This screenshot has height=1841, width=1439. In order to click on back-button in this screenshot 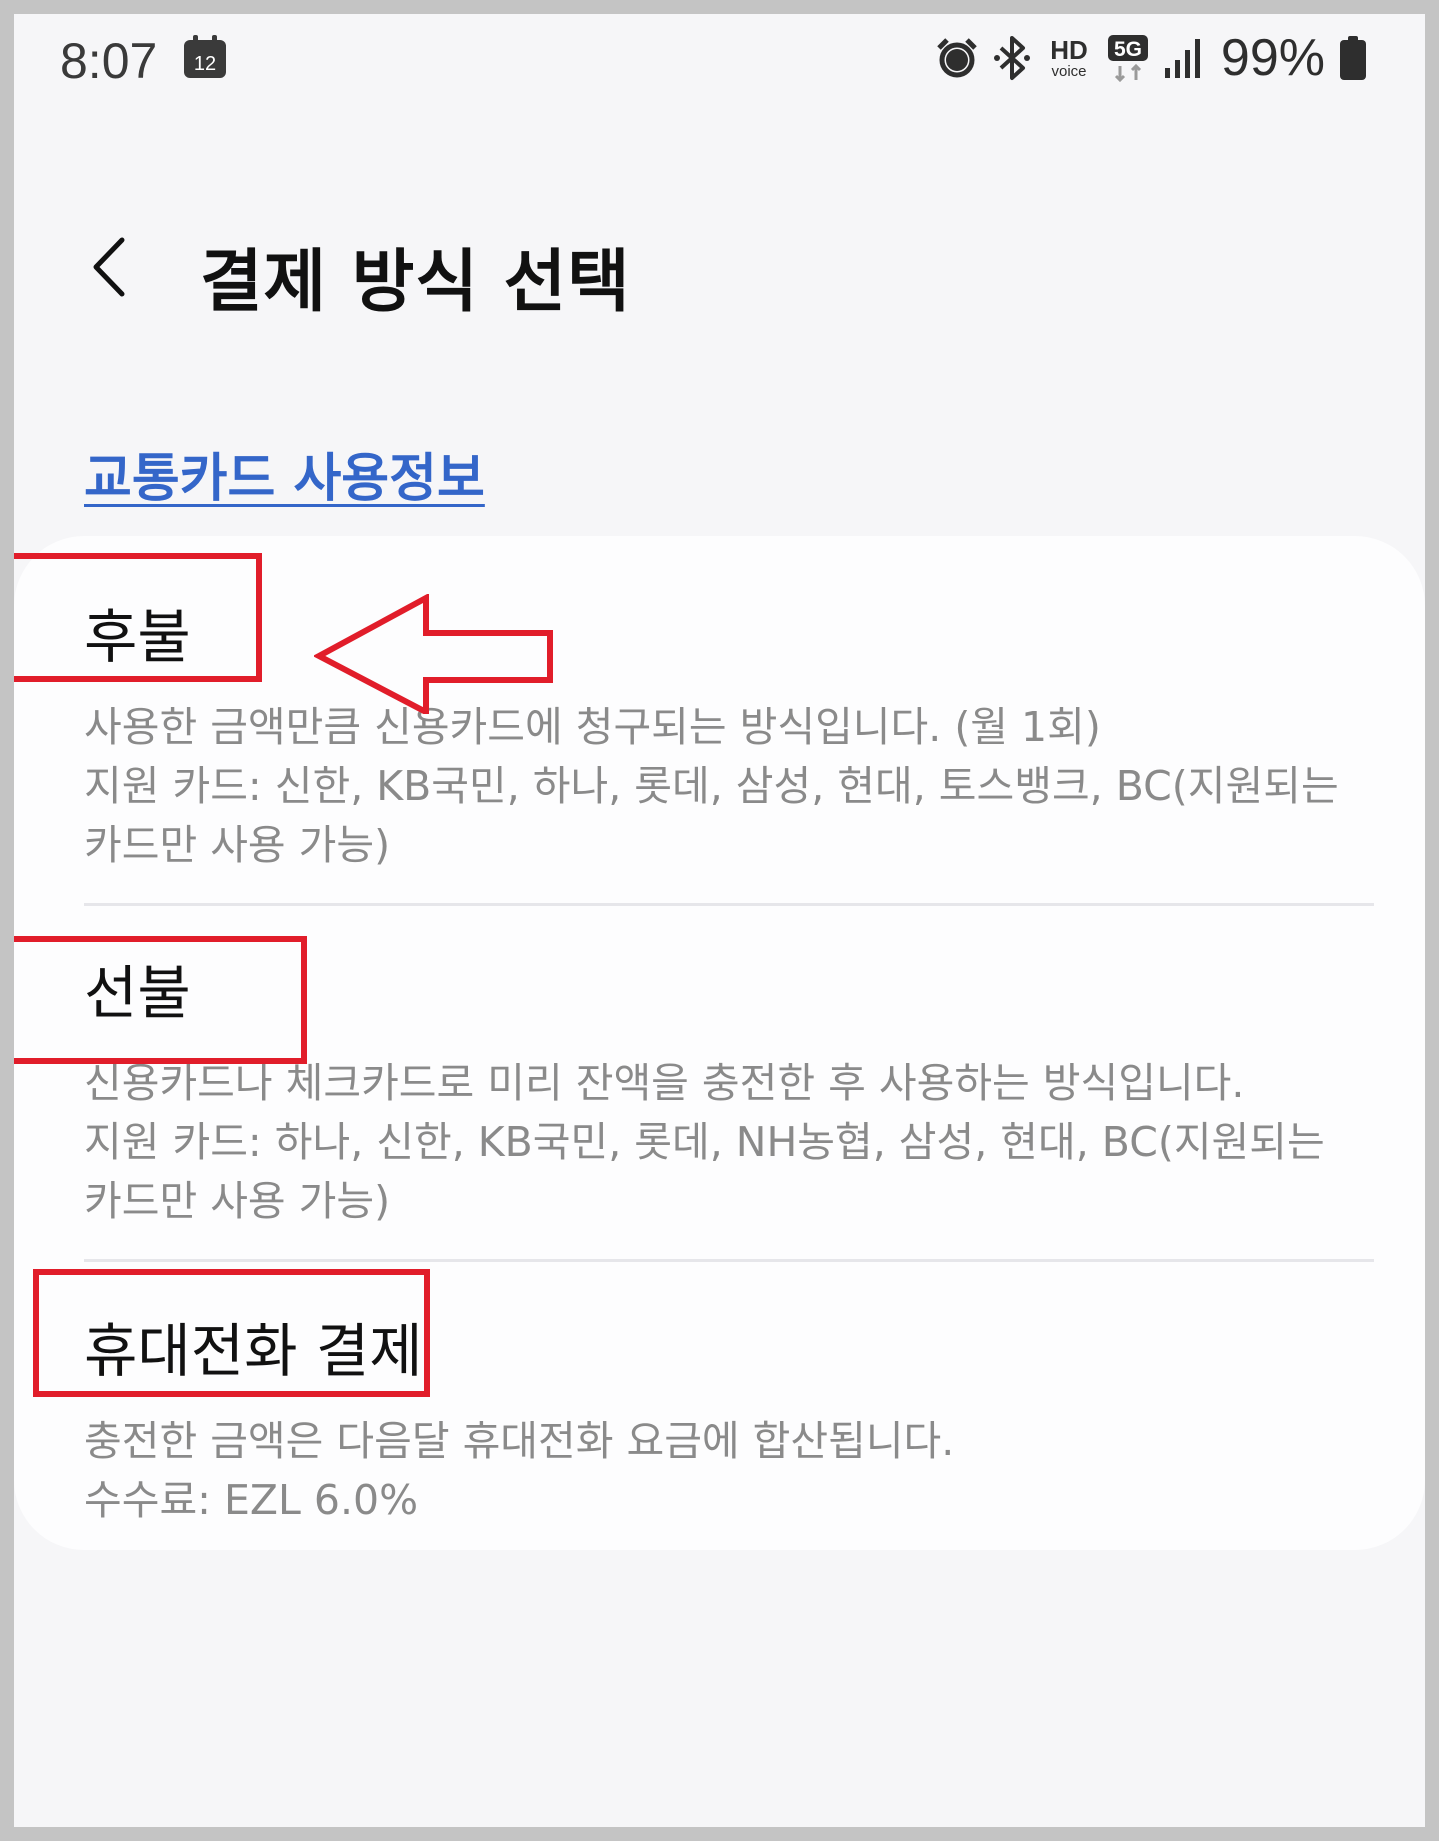, I will do `click(113, 267)`.